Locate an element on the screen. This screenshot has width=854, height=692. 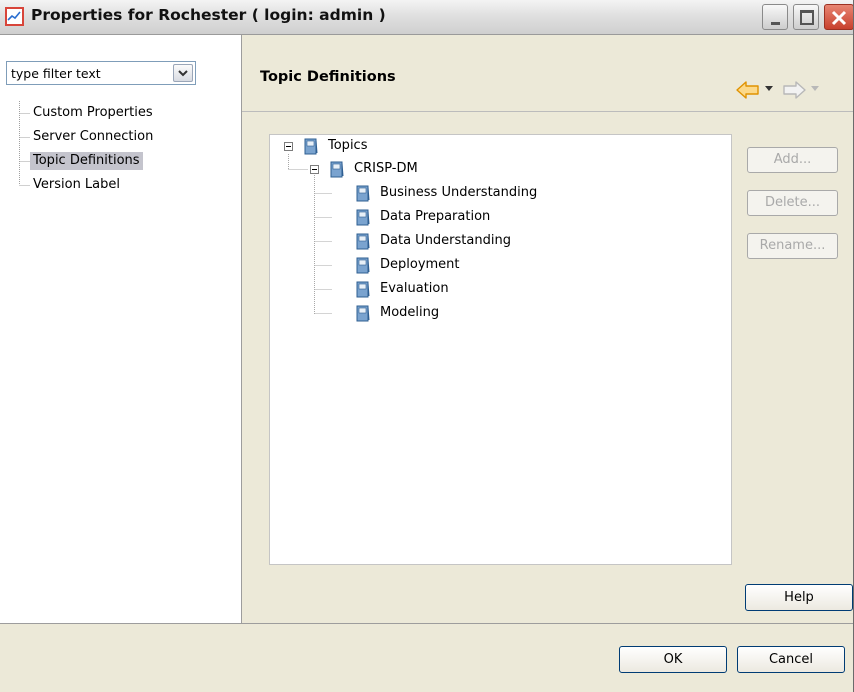
page-header: Topic Definitions is located at coordinates (547, 73).